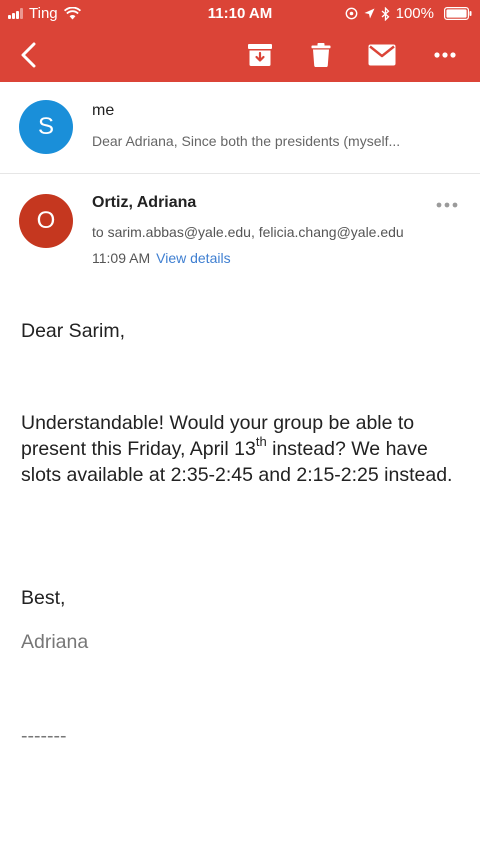 The width and height of the screenshot is (480, 854). I want to click on status-bar: Ting 11:10 AM 100%, so click(240, 13).